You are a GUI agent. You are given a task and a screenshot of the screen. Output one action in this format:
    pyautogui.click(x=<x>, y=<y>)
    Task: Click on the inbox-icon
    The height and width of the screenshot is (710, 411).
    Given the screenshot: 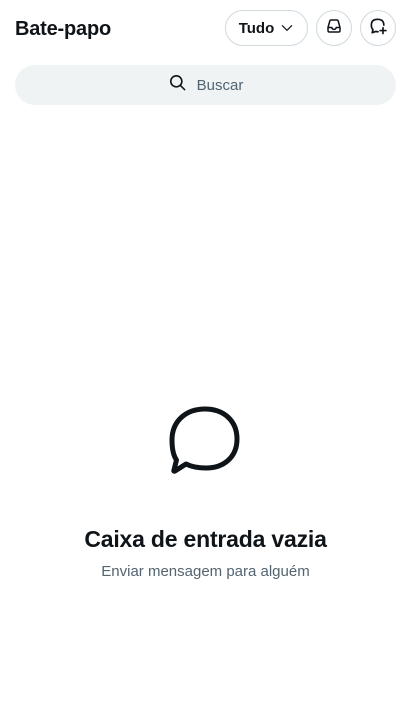 What is the action you would take?
    pyautogui.click(x=334, y=28)
    